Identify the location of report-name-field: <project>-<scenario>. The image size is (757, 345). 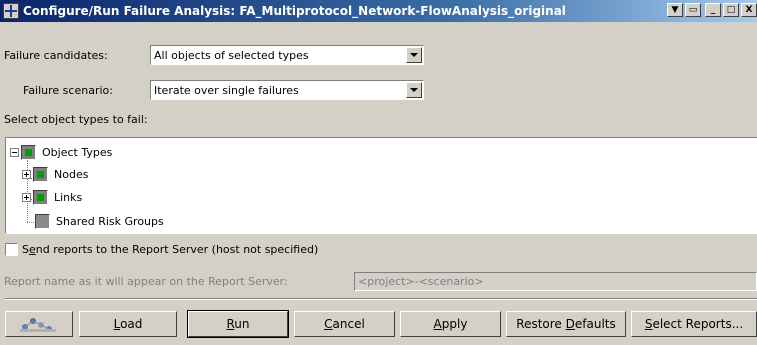
(555, 281).